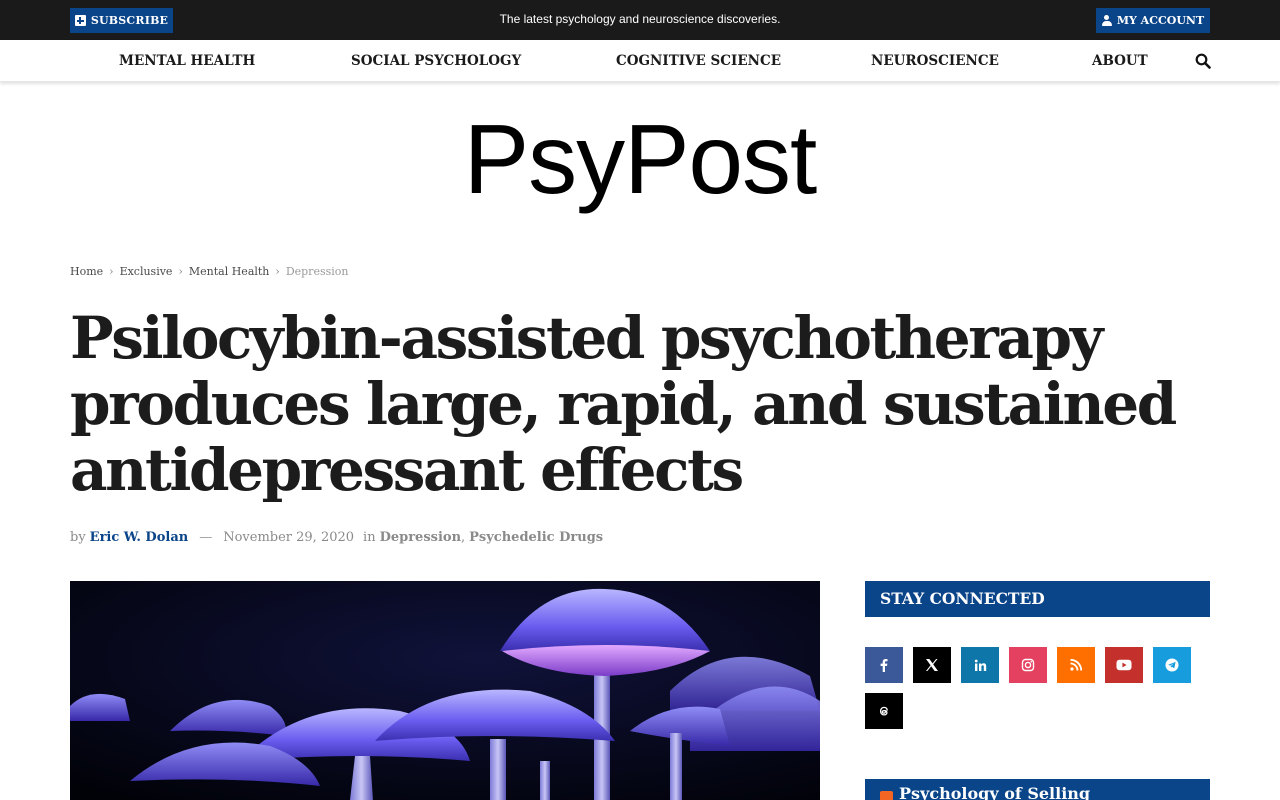 This screenshot has width=1280, height=800. I want to click on x-button, so click(932, 665).